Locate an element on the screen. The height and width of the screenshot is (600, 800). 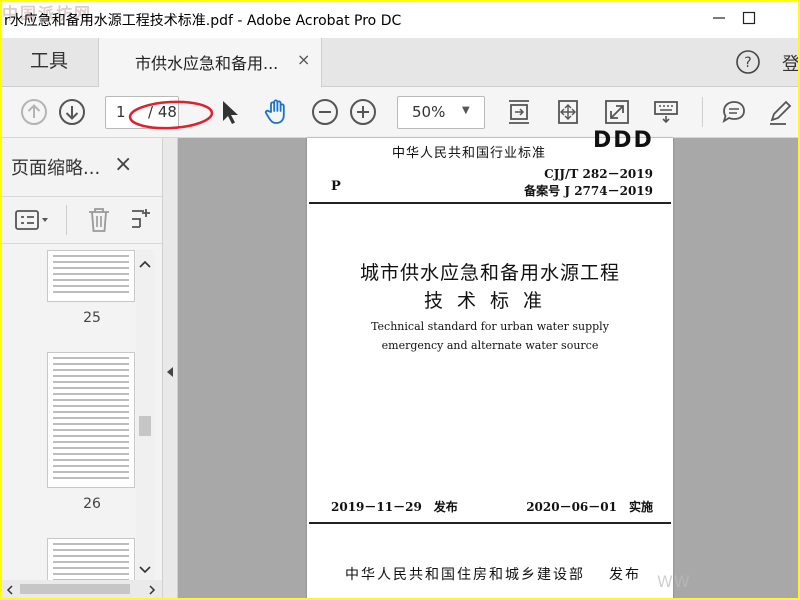
publisher: 中华人民共和国住房和城乡建设部 is located at coordinates (465, 575).